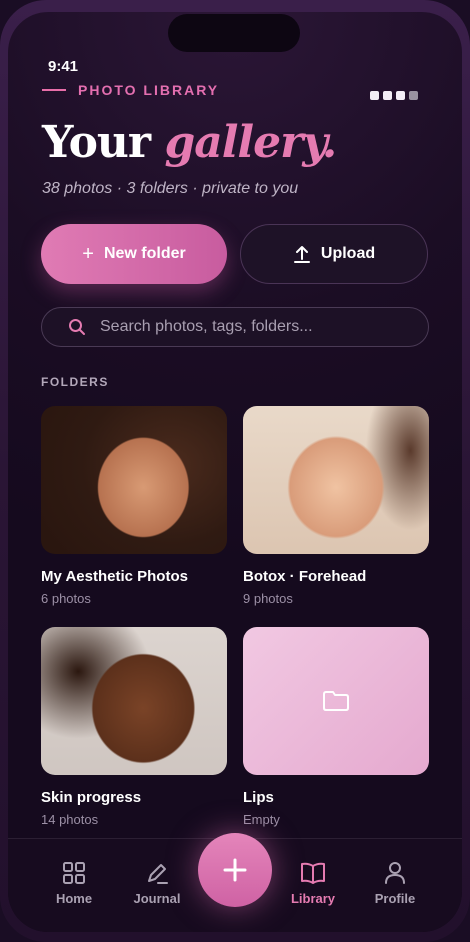 Image resolution: width=470 pixels, height=942 pixels. Describe the element at coordinates (149, 90) in the screenshot. I see `eyebrow-text: PHOTO LIBRARY` at that location.